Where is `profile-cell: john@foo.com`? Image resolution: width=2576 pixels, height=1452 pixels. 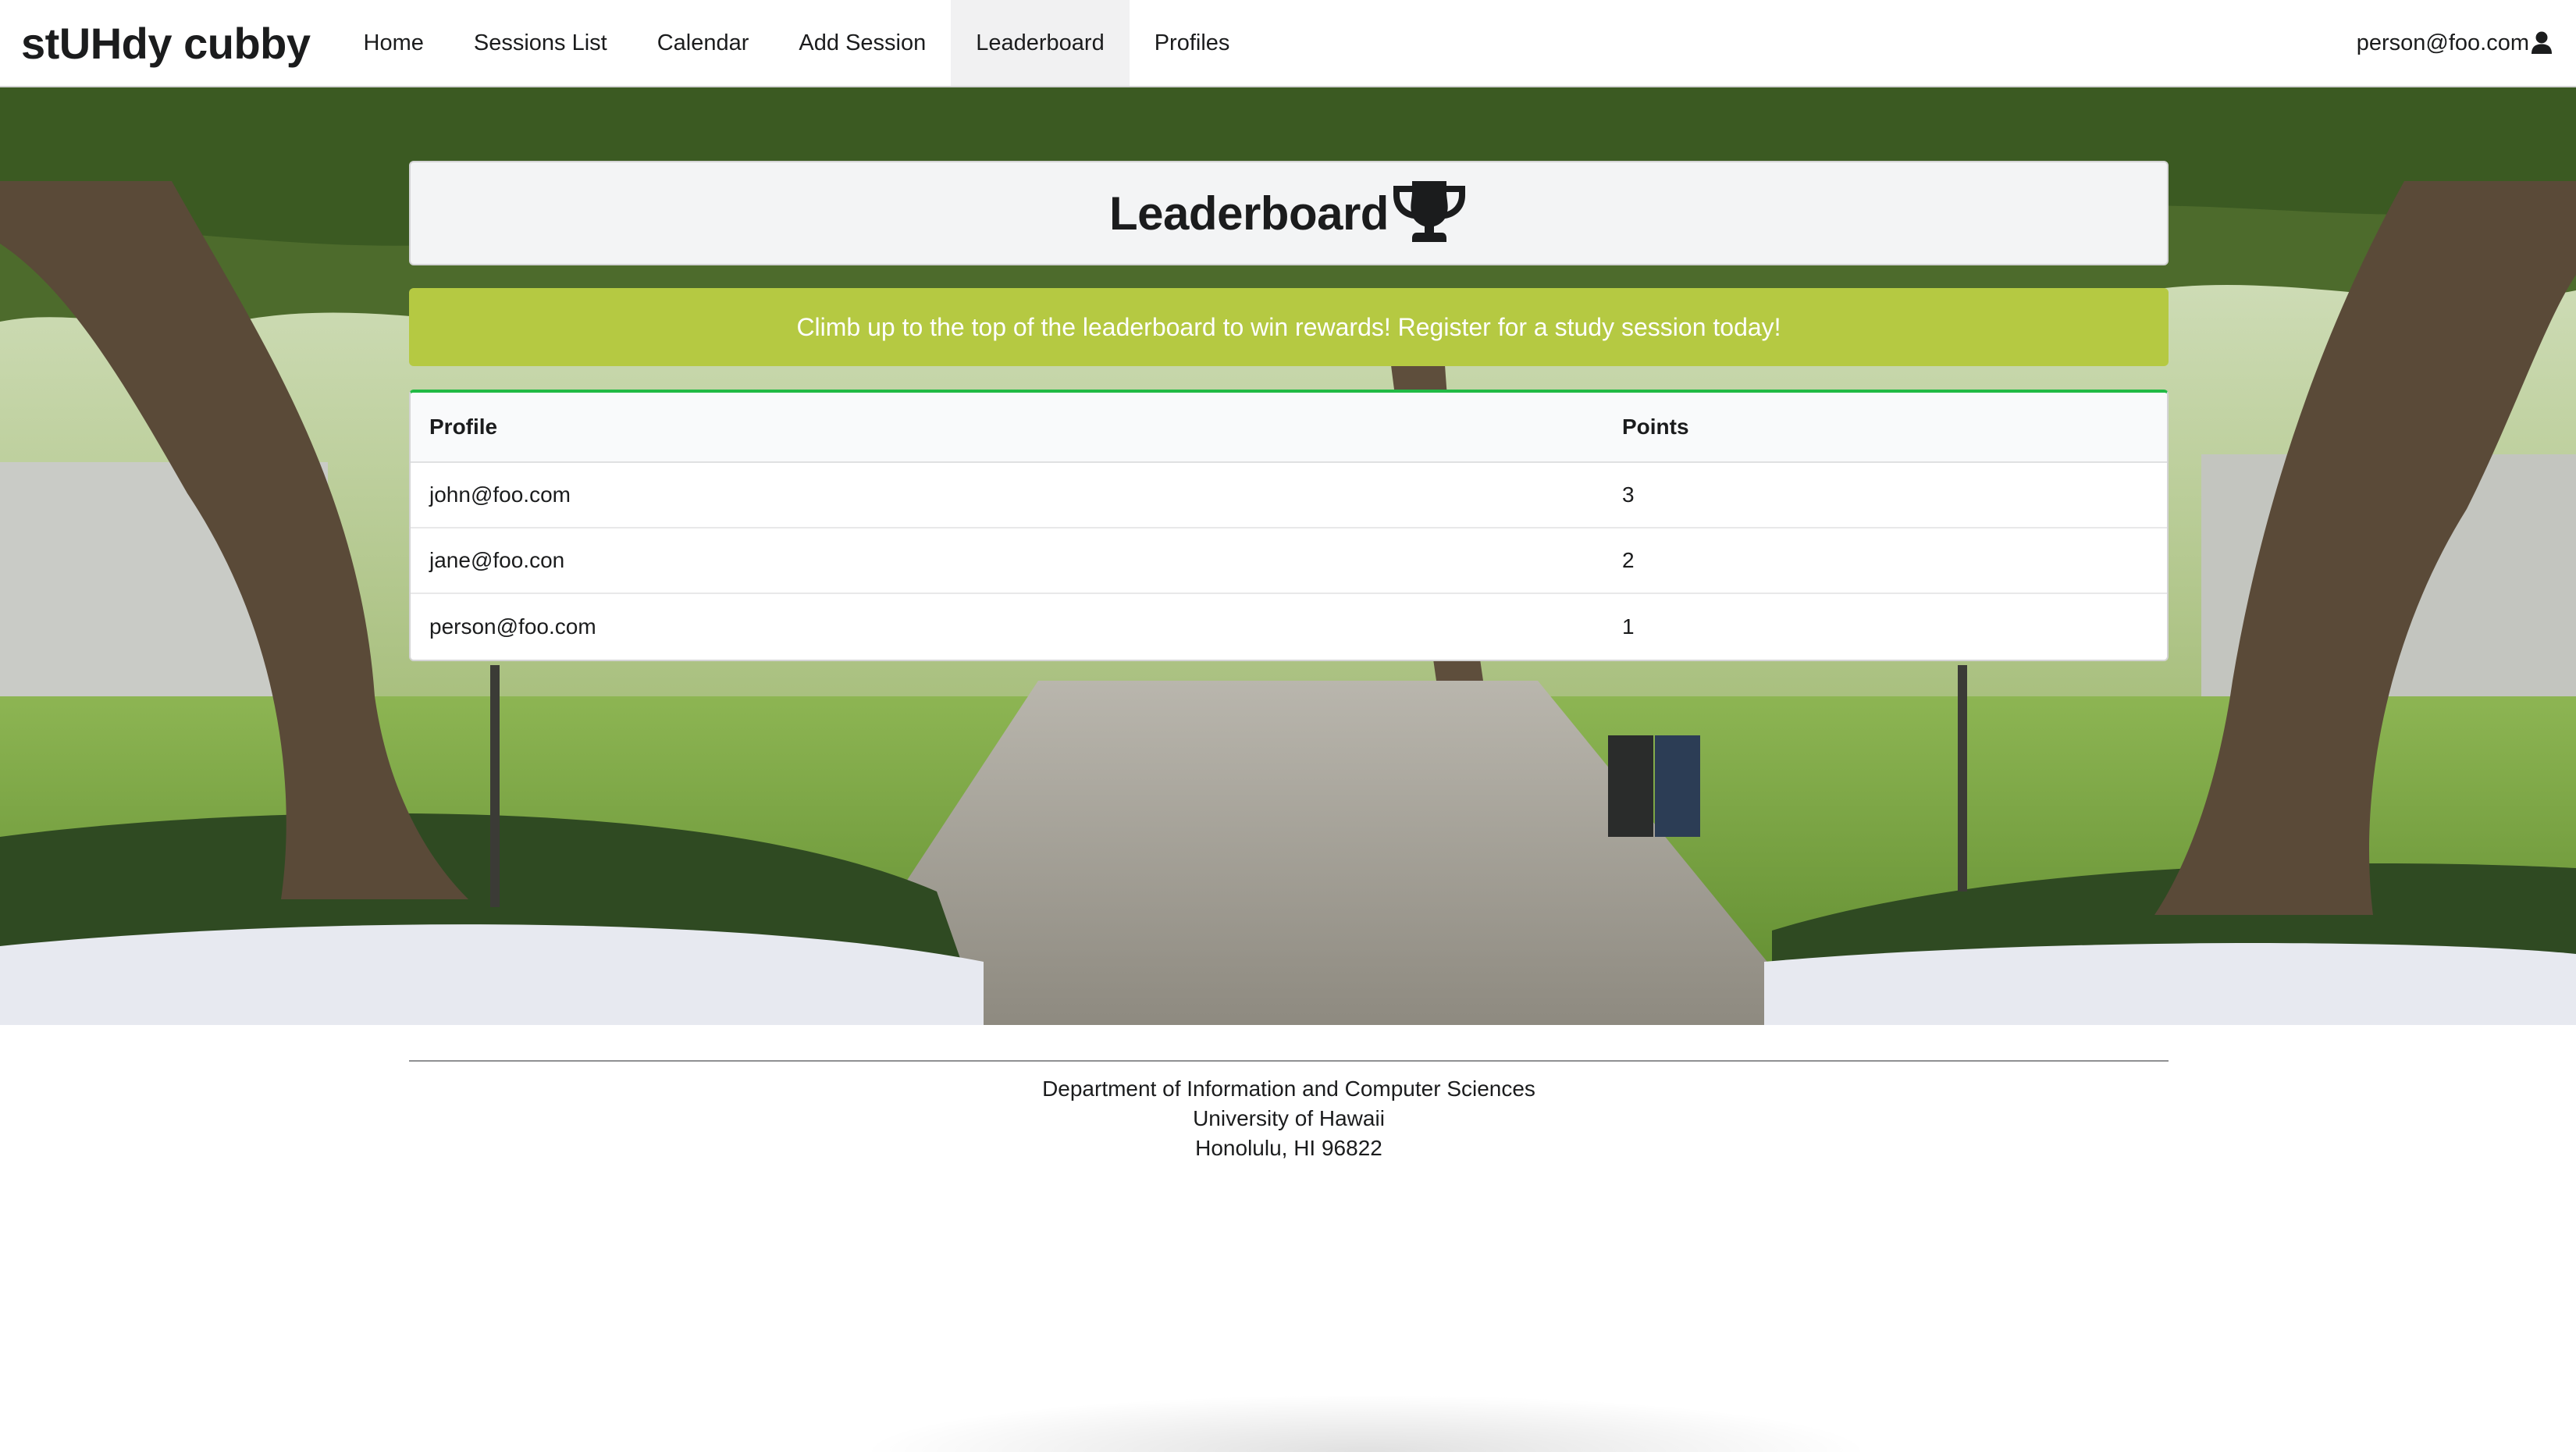
profile-cell: john@foo.com is located at coordinates (1007, 495).